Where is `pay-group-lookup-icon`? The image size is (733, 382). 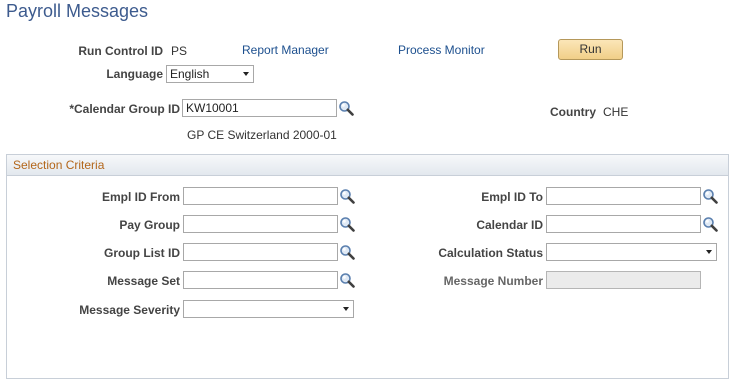
pay-group-lookup-icon is located at coordinates (347, 224).